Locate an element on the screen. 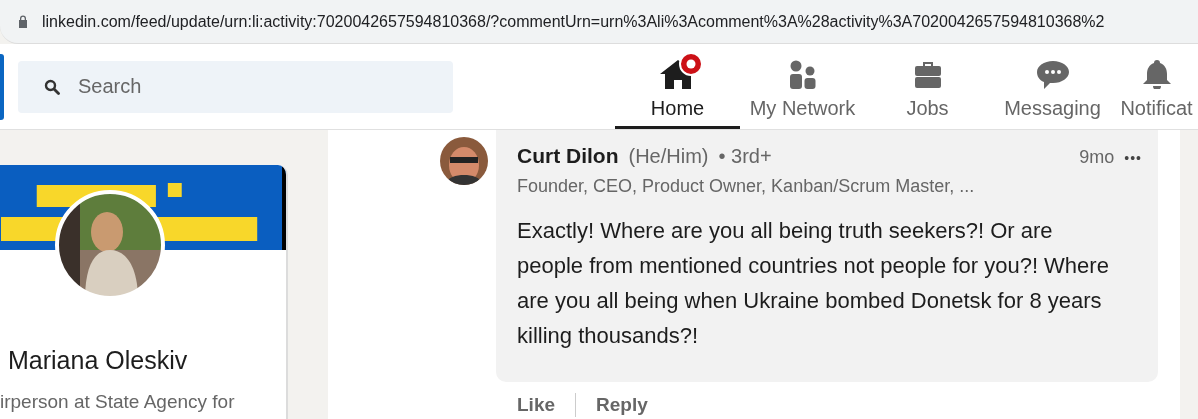 Image resolution: width=1198 pixels, height=419 pixels. comment-action: Like is located at coordinates (536, 405).